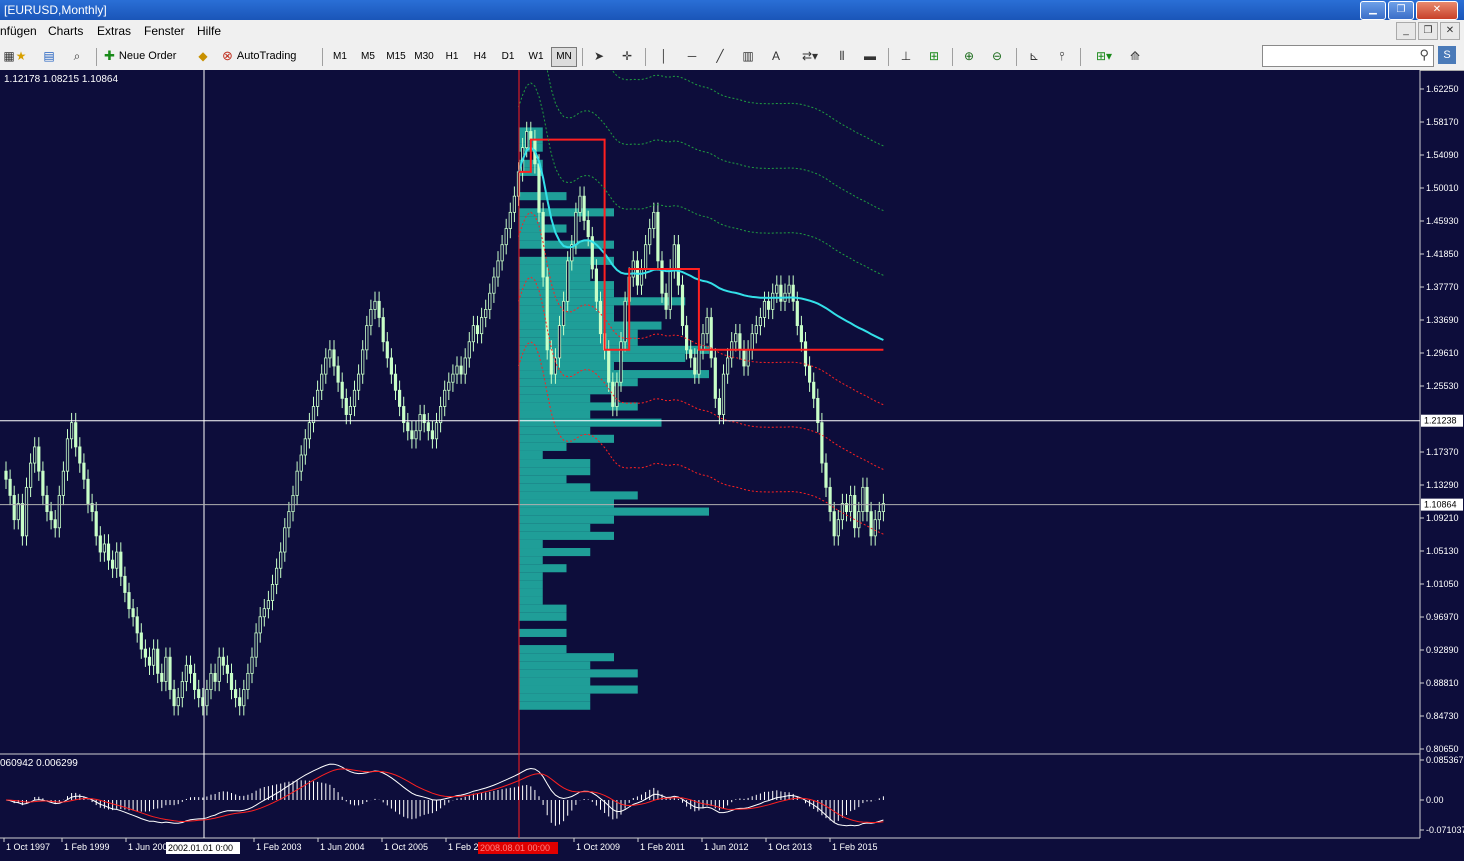  I want to click on price-label: 0.92890, so click(1442, 650).